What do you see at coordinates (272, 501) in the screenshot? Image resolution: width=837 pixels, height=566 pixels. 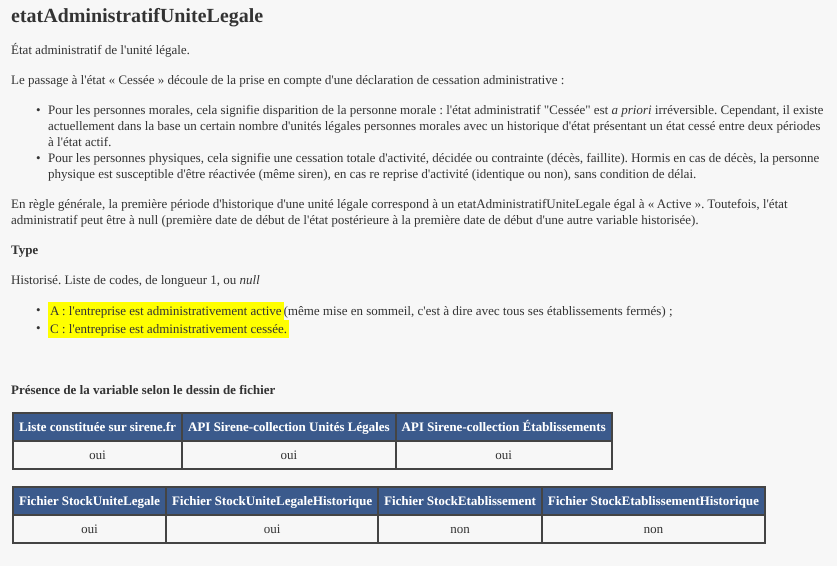 I see `column-header: Fichier StockUniteLegaleHistorique` at bounding box center [272, 501].